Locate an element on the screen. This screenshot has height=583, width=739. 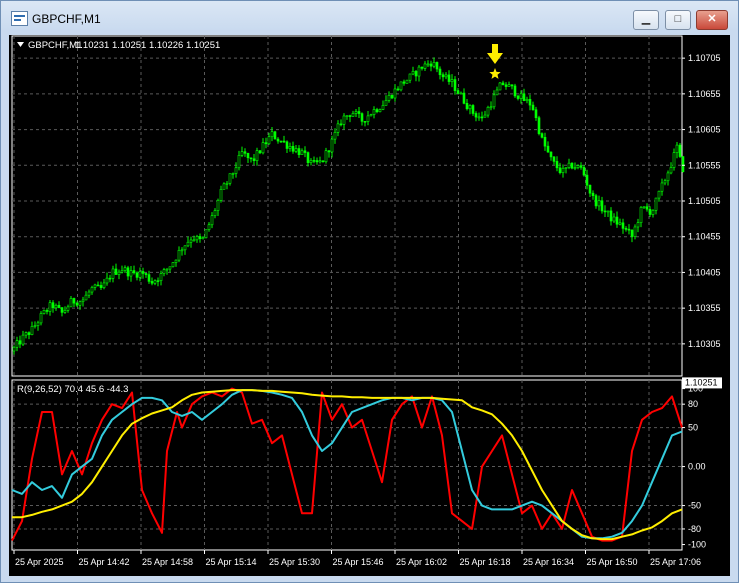
maximize-button: □ is located at coordinates (678, 20).